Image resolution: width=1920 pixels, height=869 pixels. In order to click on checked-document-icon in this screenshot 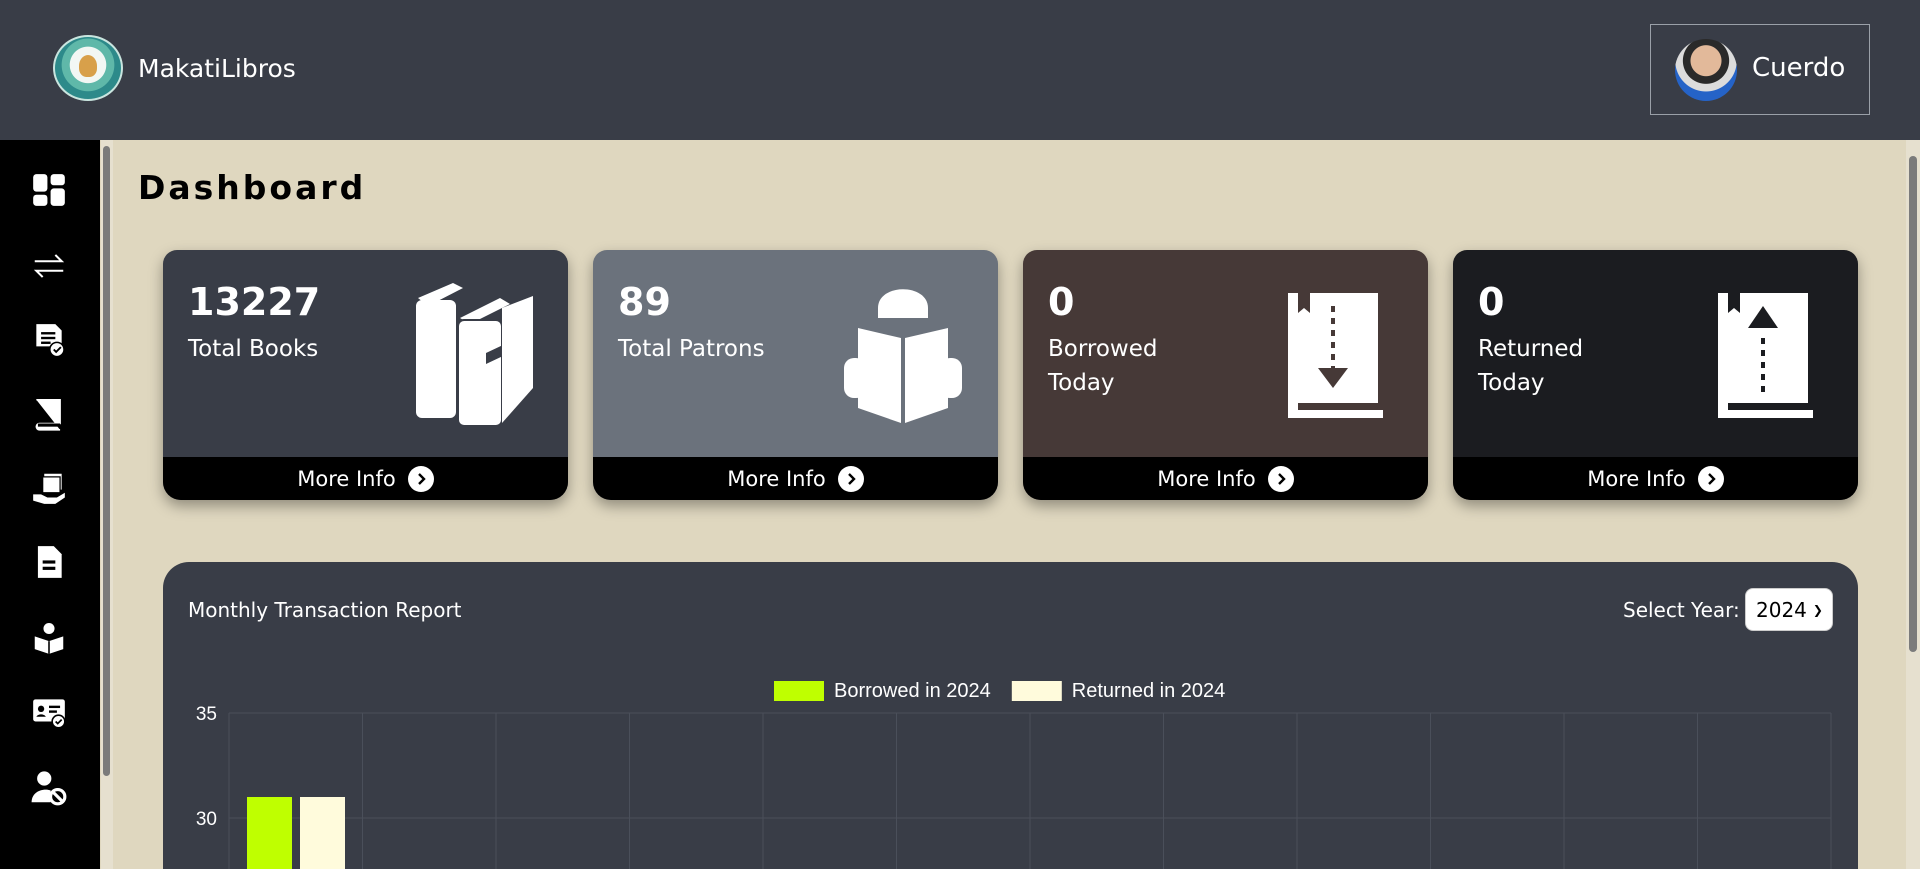, I will do `click(50, 341)`.